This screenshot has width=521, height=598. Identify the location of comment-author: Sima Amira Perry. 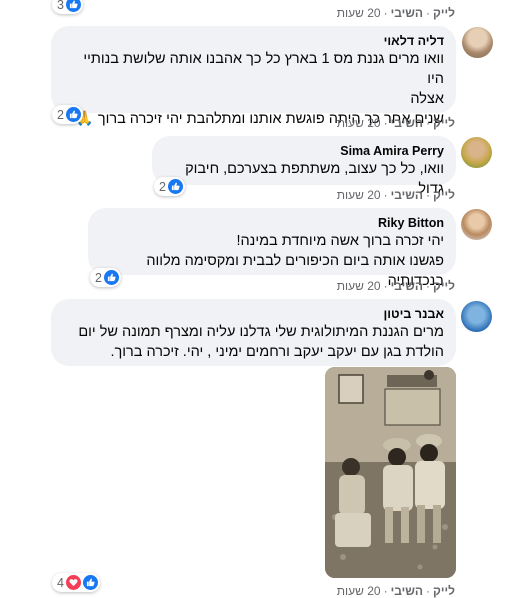
(304, 151).